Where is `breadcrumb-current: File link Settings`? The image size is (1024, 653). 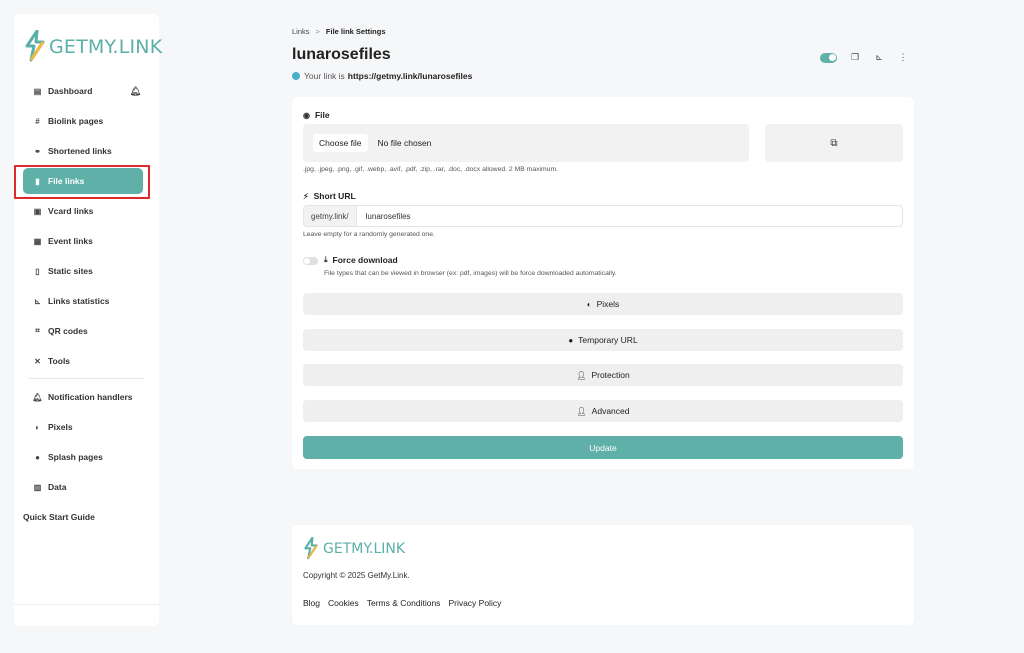
breadcrumb-current: File link Settings is located at coordinates (355, 31).